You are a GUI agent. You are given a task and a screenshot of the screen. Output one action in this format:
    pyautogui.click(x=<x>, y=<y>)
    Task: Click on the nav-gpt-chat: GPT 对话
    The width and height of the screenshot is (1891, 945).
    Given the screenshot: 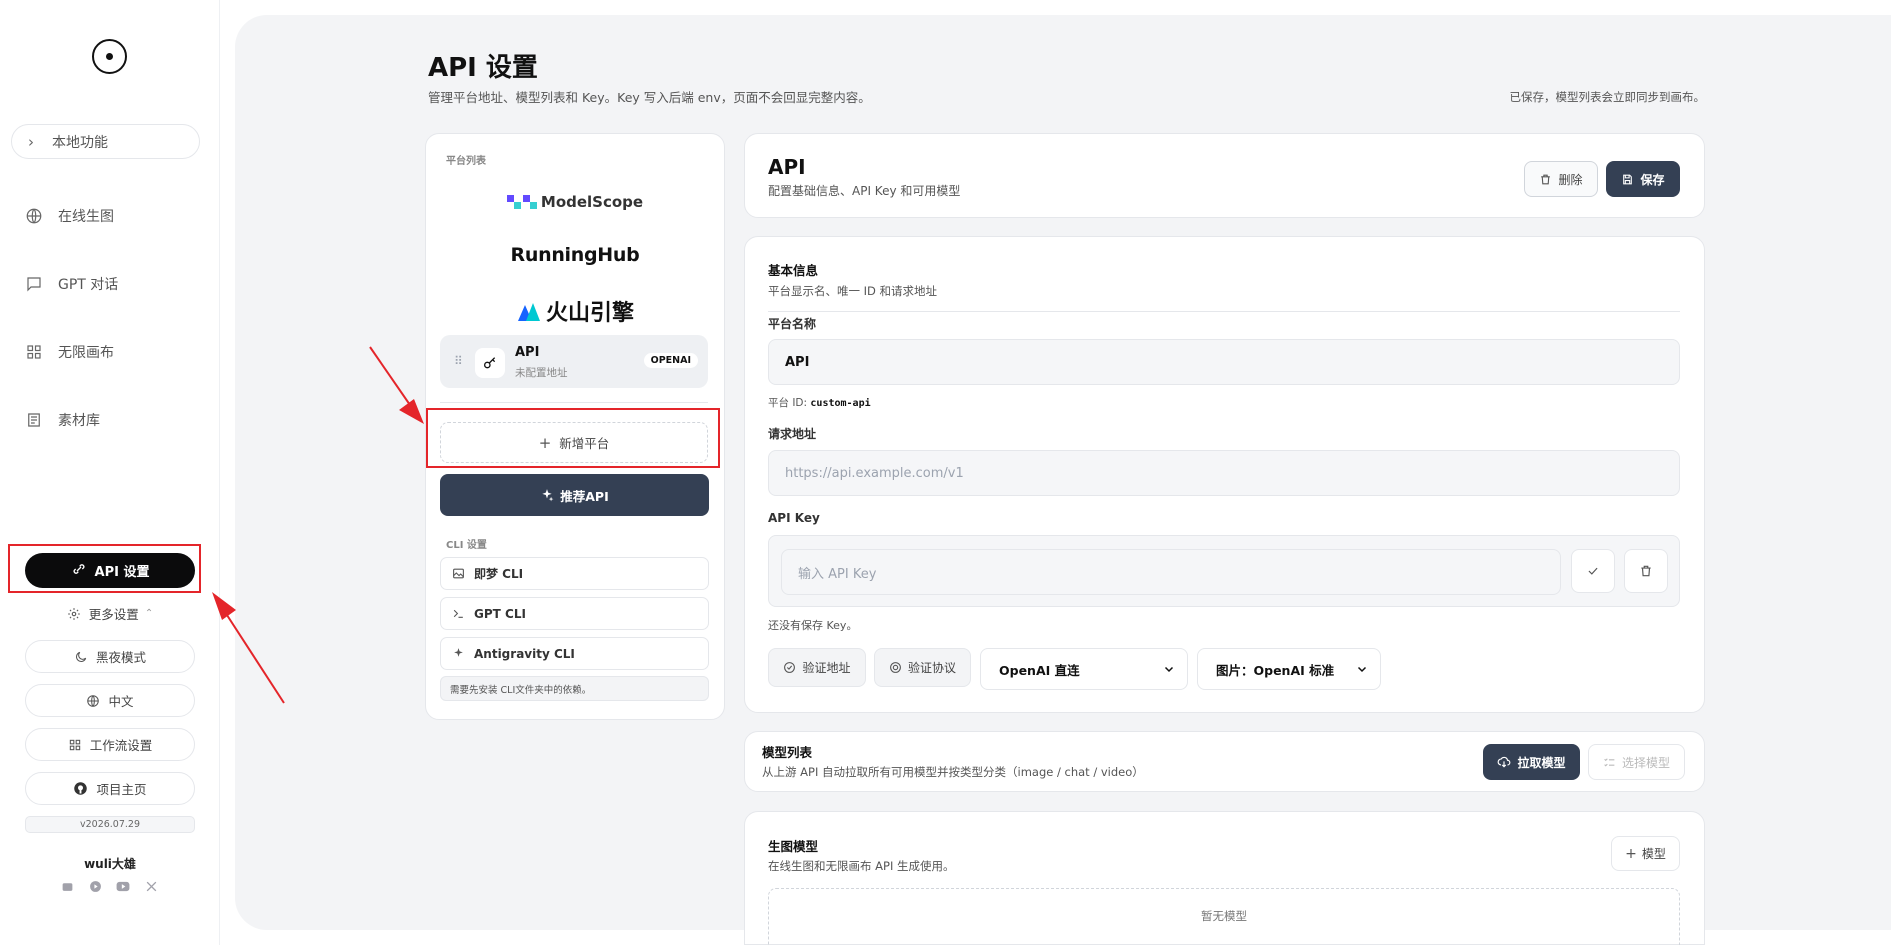 What is the action you would take?
    pyautogui.click(x=71, y=284)
    